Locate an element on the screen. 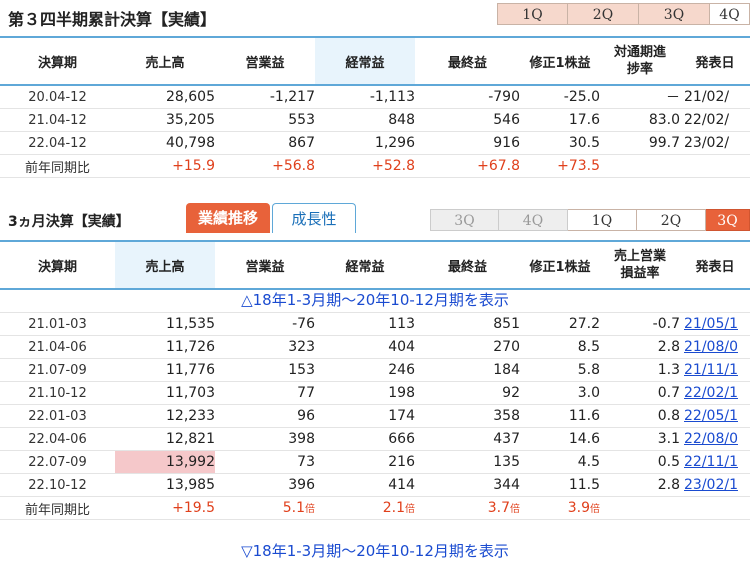 The image size is (750, 565). cell-eps: 5.8 is located at coordinates (588, 370).